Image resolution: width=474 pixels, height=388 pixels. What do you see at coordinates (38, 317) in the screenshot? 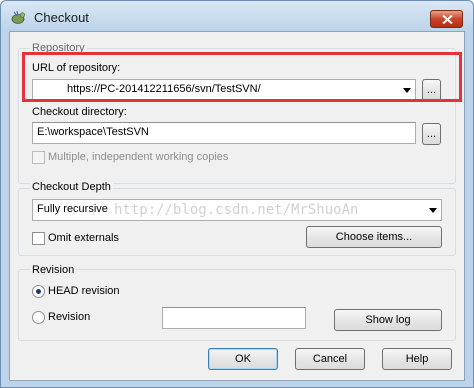
I see `revision-radio` at bounding box center [38, 317].